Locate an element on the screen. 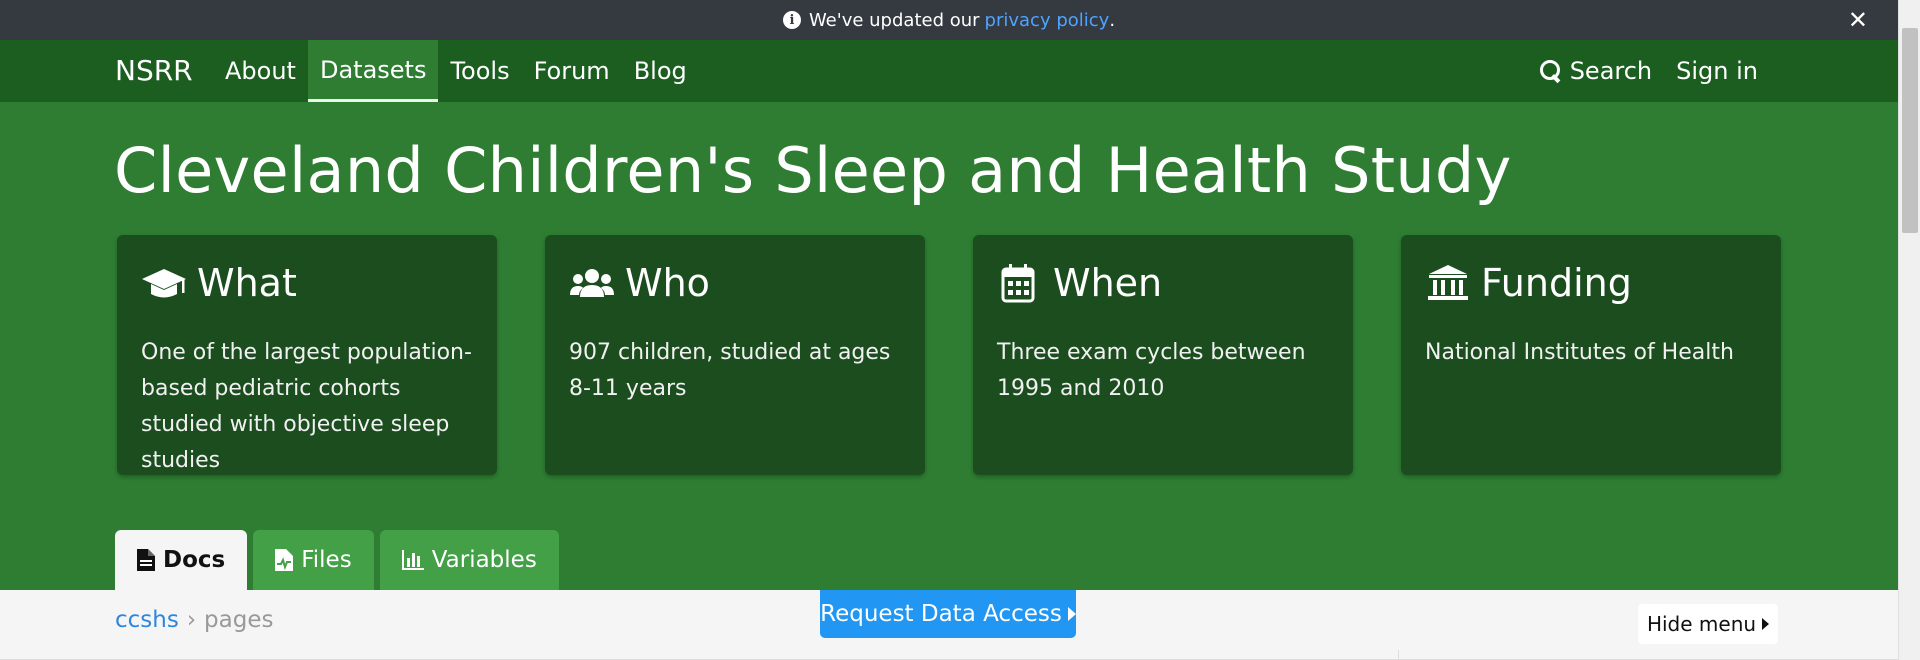  card-funding-body: National Institutes of Health is located at coordinates (1579, 352).